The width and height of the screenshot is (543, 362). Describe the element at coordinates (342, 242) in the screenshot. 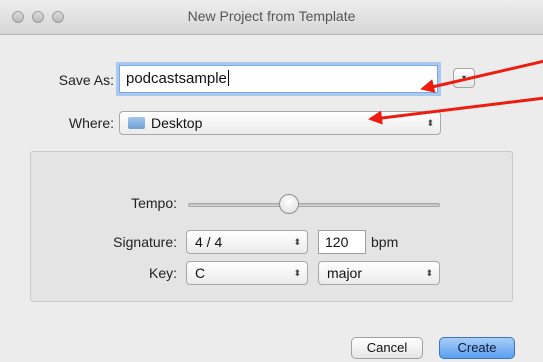

I see `bpm-input: 120` at that location.